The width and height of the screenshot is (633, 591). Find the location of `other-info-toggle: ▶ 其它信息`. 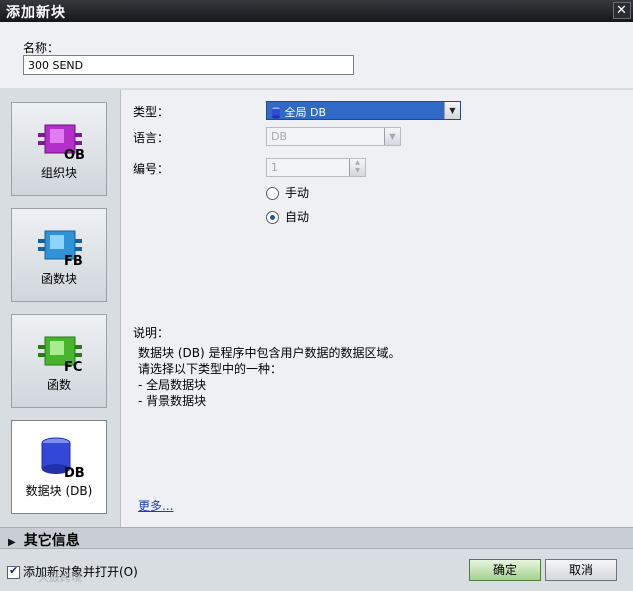

other-info-toggle: ▶ 其它信息 is located at coordinates (316, 538).